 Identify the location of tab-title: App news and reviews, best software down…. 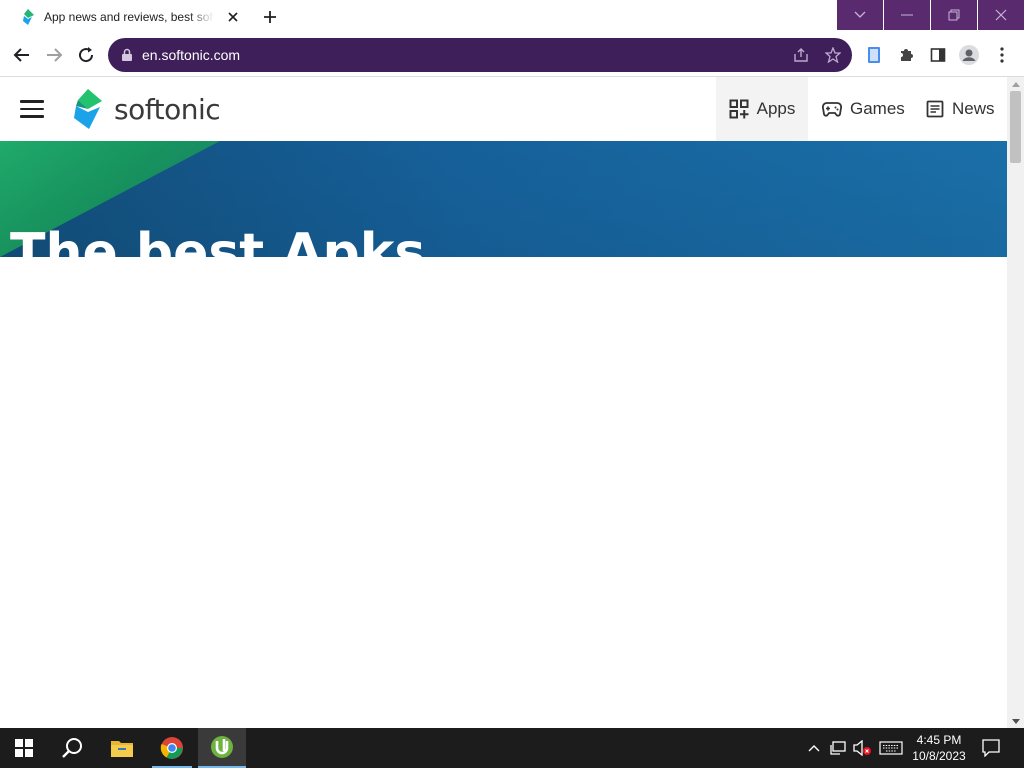
(129, 17).